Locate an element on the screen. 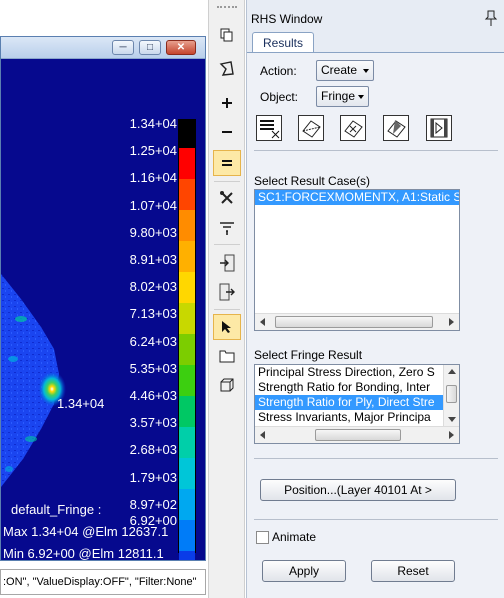 Image resolution: width=504 pixels, height=598 pixels. position-button: Position...(Layer 40101 At > is located at coordinates (358, 490).